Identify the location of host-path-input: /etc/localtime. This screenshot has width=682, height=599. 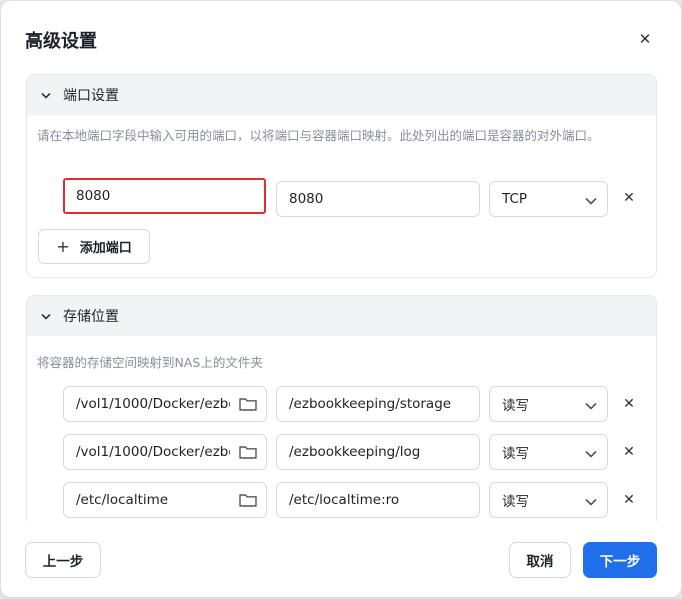
(165, 500).